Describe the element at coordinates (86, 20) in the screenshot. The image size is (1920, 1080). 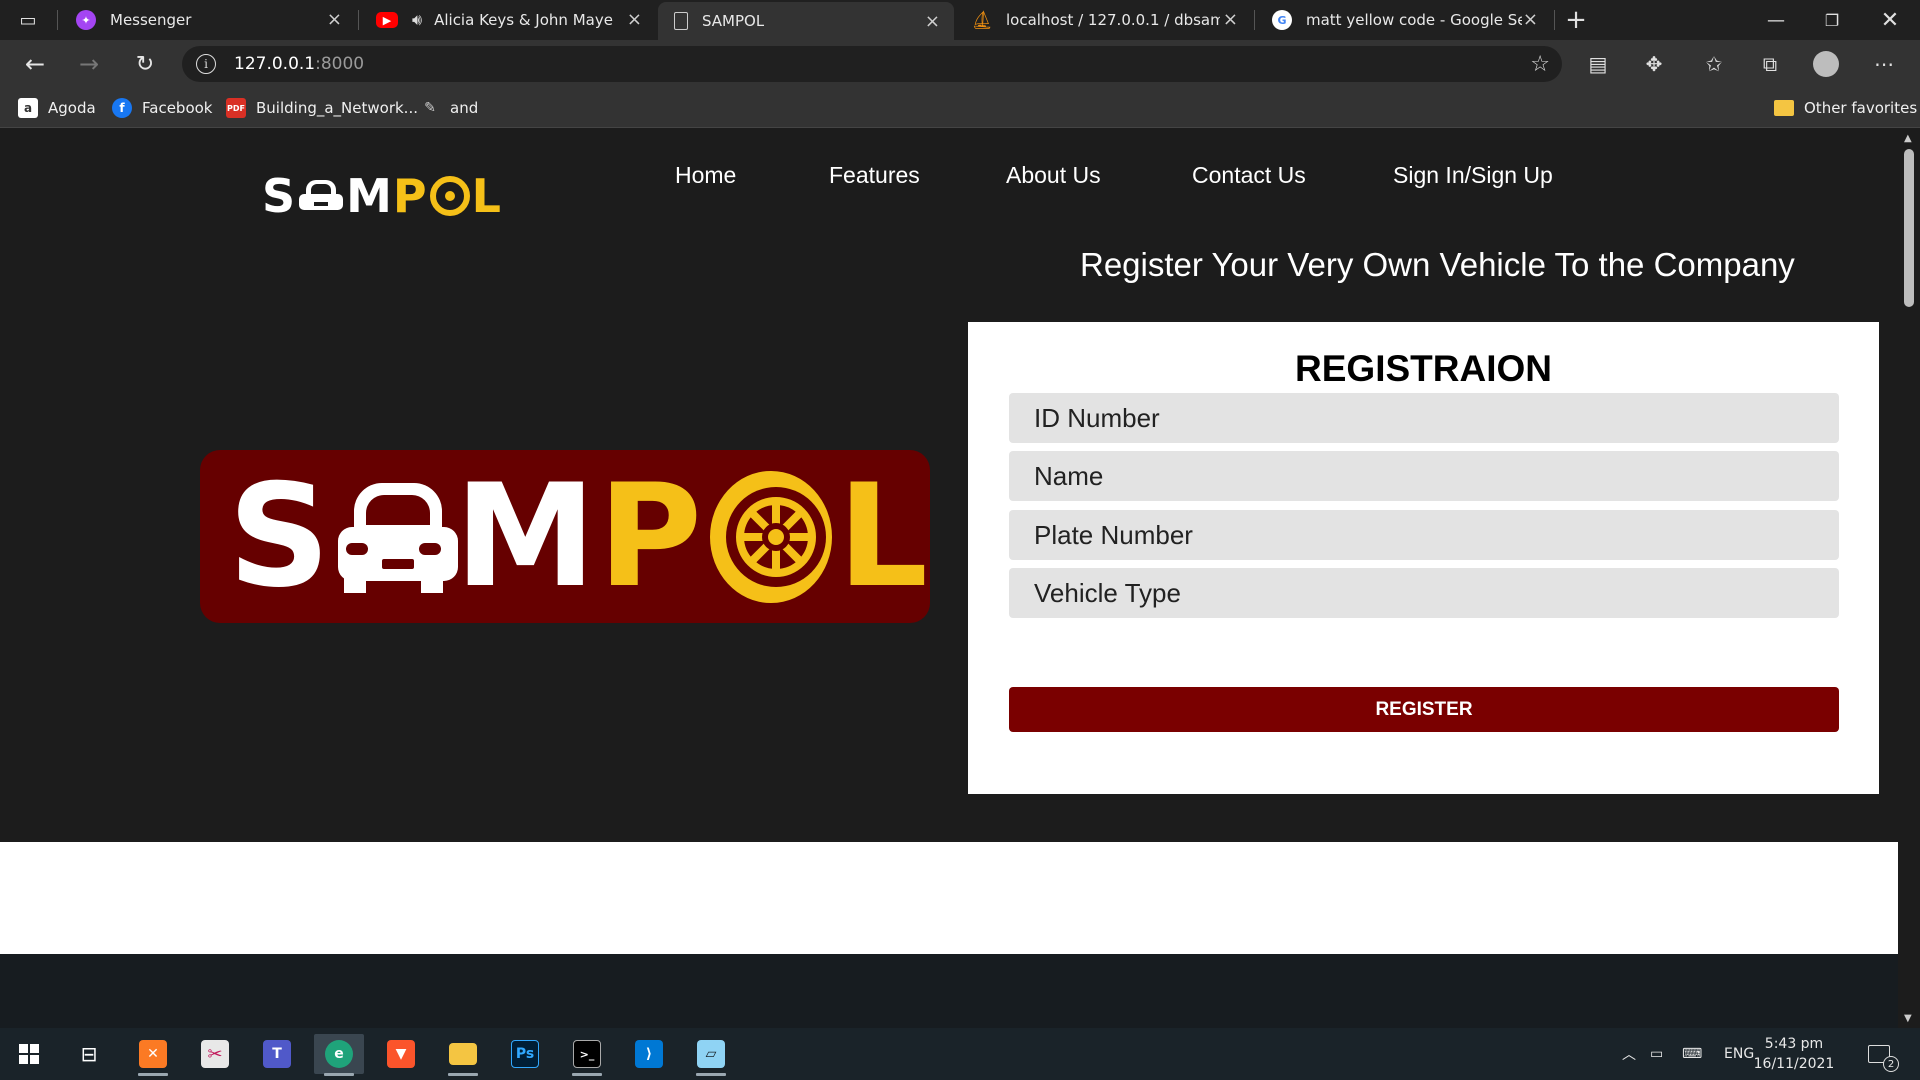
I see `messenger-icon: ✦` at that location.